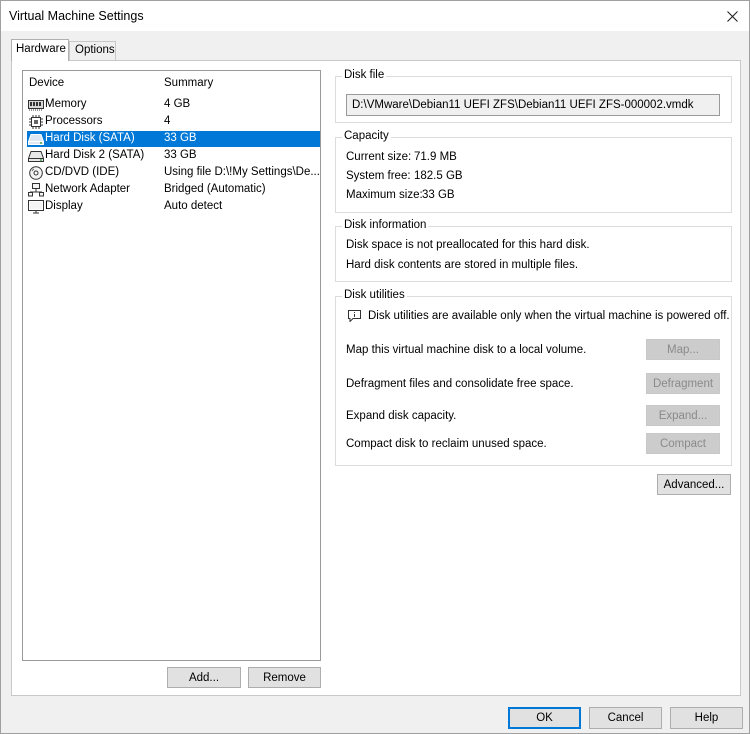  I want to click on current-size-label: Current size:, so click(379, 157).